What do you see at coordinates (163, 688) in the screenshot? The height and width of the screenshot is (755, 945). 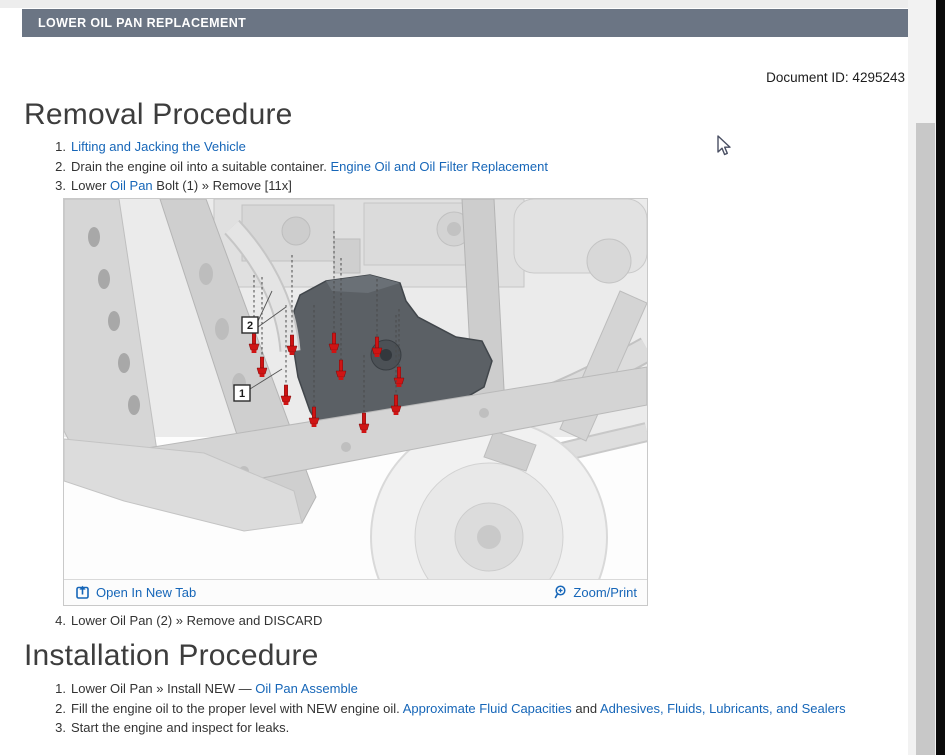 I see `step-text: Lower Oil Pan » Install NEW —` at bounding box center [163, 688].